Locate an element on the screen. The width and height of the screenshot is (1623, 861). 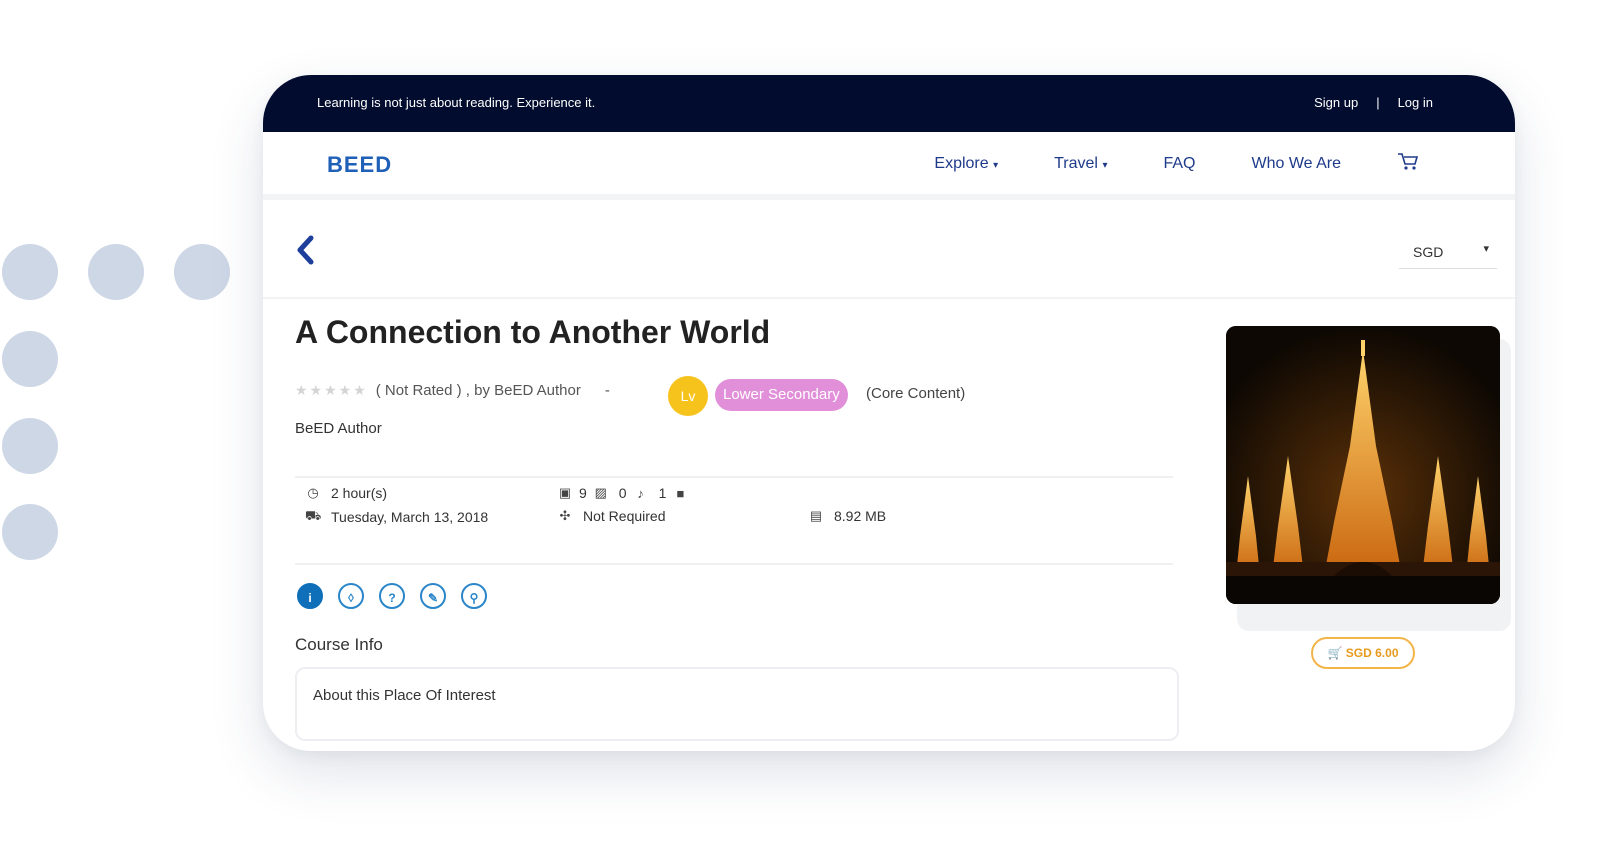
image-count: 9 is located at coordinates (583, 493).